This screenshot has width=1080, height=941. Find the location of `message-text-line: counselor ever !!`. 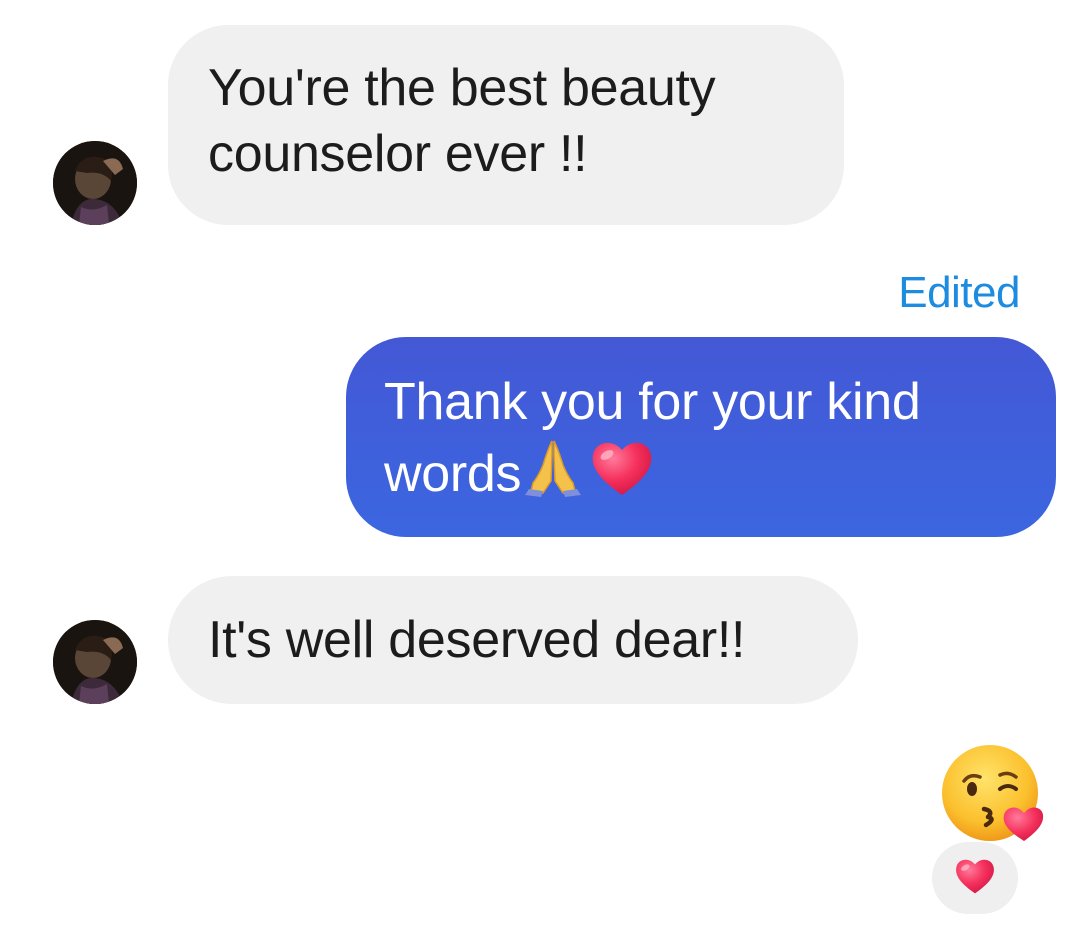

message-text-line: counselor ever !! is located at coordinates (398, 154).